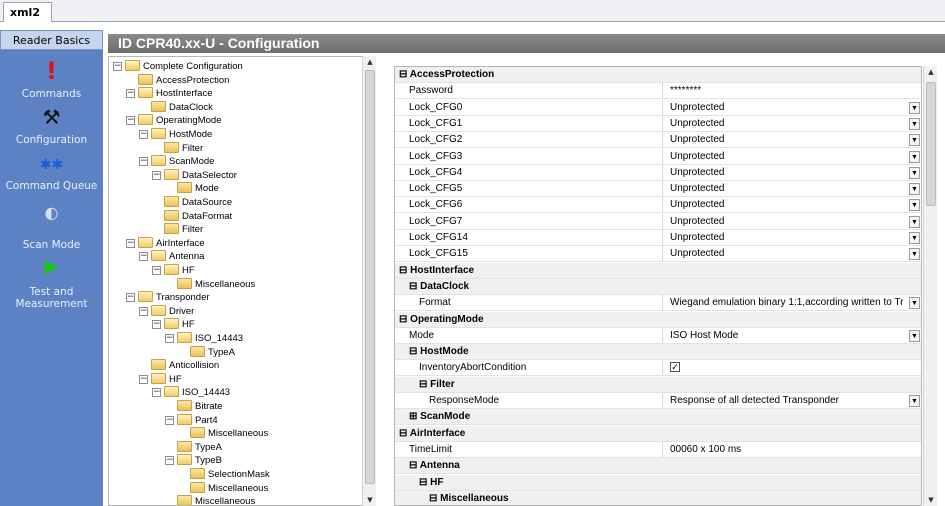  What do you see at coordinates (197, 393) in the screenshot?
I see `tree-node: ISO_14443` at bounding box center [197, 393].